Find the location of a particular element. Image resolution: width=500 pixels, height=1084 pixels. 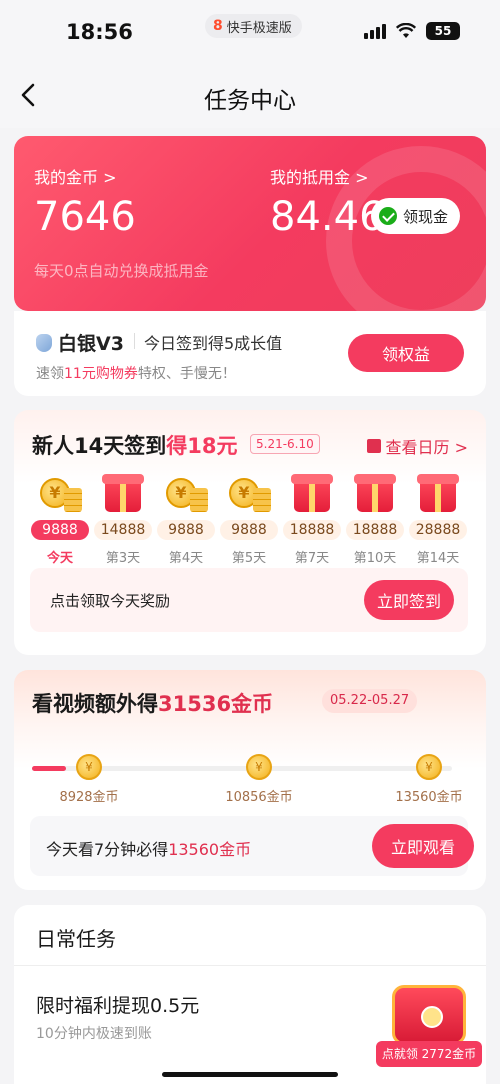

watch-reward-text: 今天看7分钟必得13560金币 is located at coordinates (148, 848).